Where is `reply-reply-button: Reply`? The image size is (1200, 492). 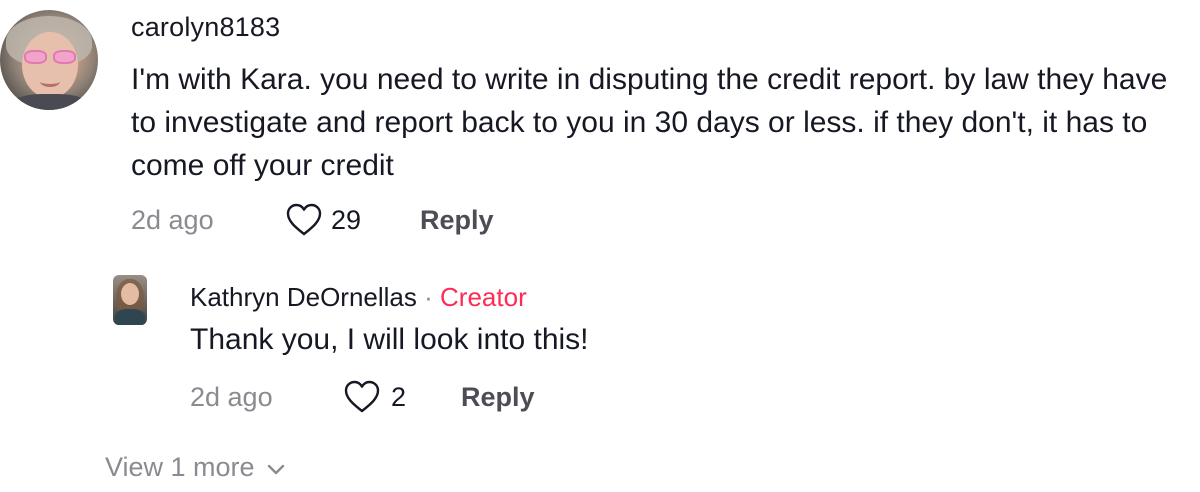 reply-reply-button: Reply is located at coordinates (498, 397).